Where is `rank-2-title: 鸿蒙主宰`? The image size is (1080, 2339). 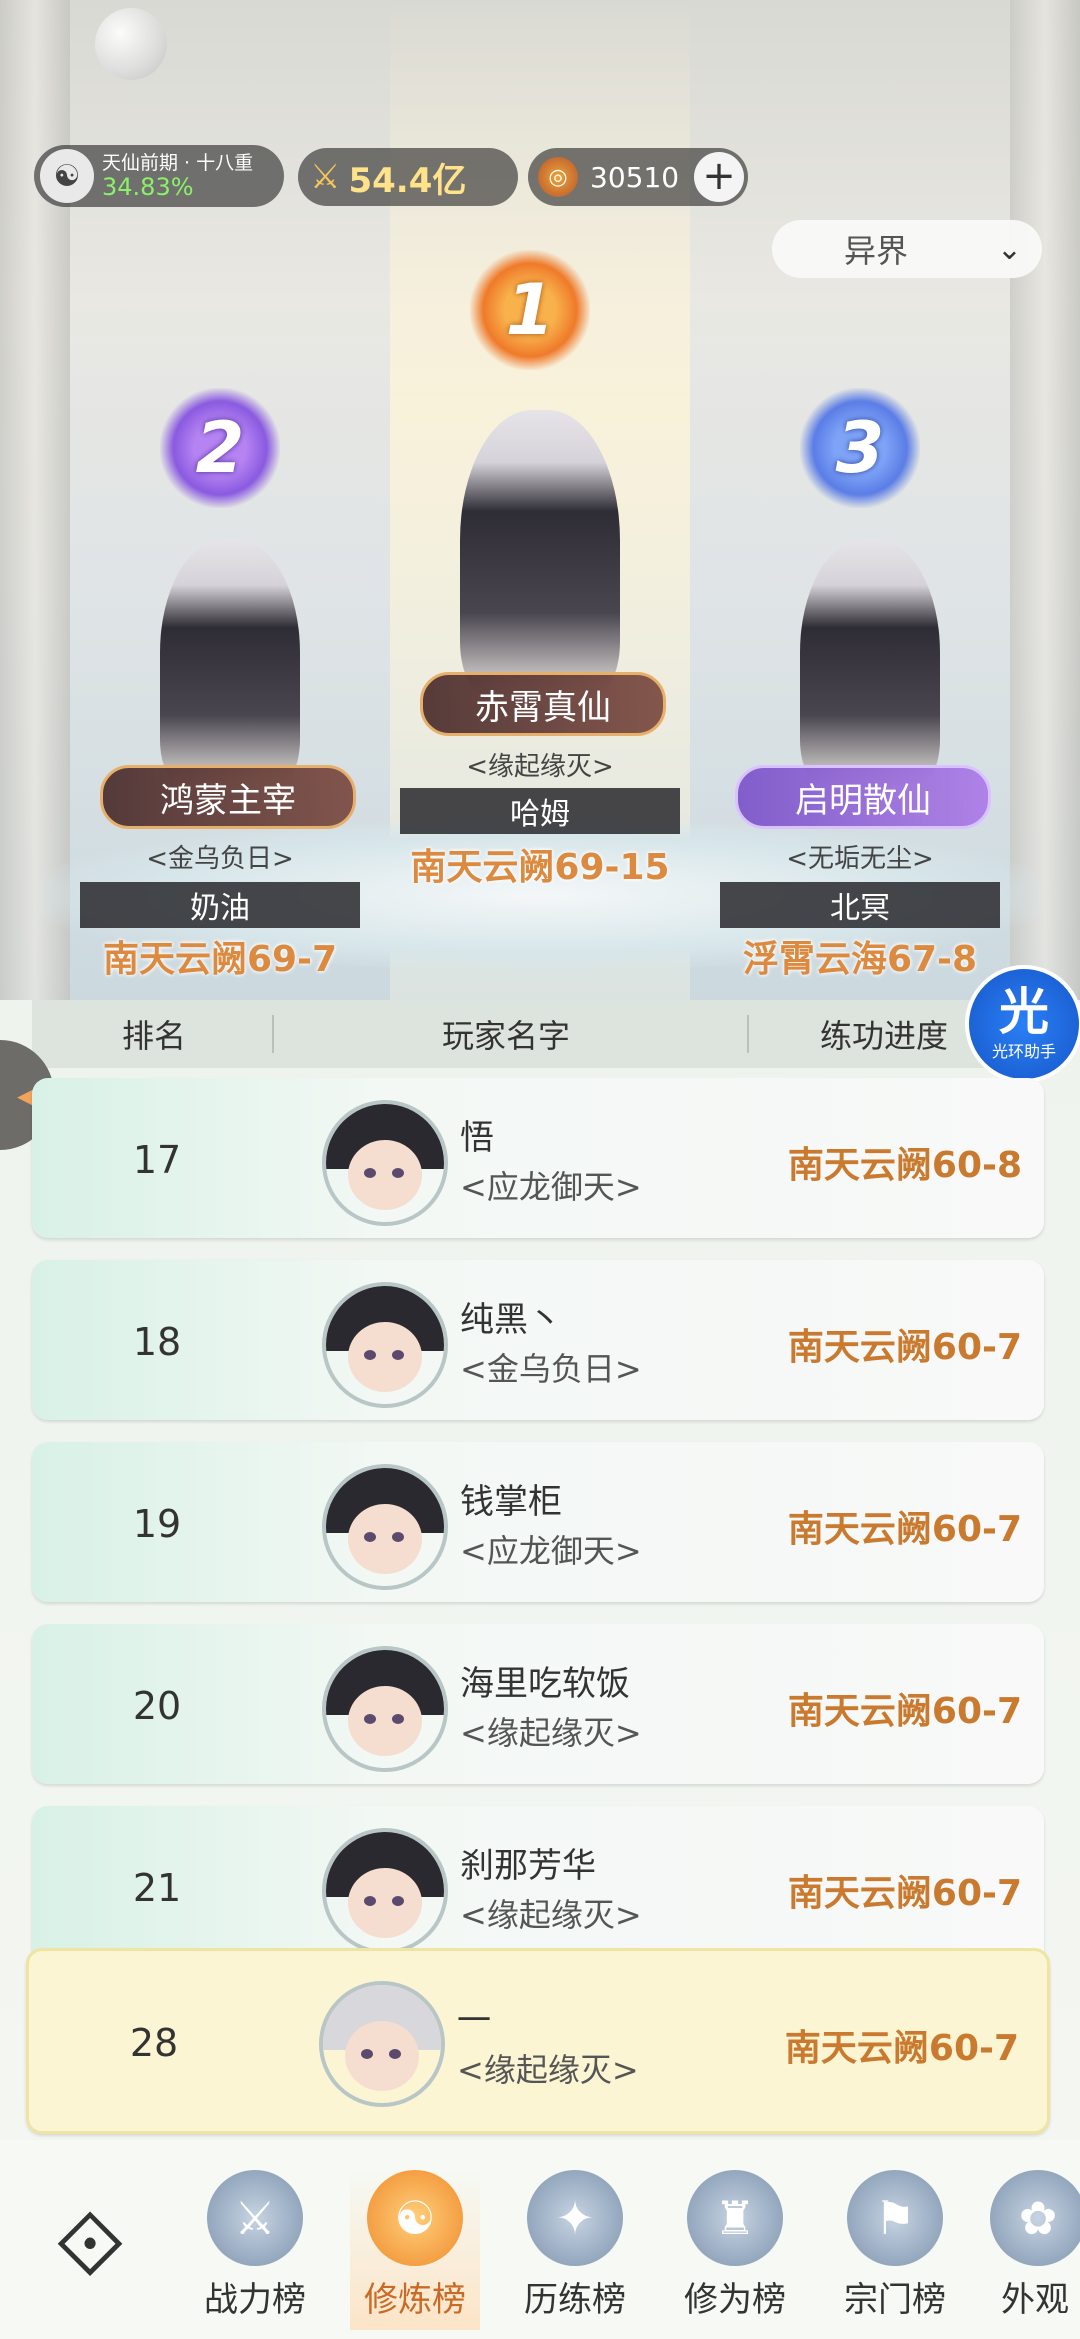 rank-2-title: 鸿蒙主宰 is located at coordinates (228, 797).